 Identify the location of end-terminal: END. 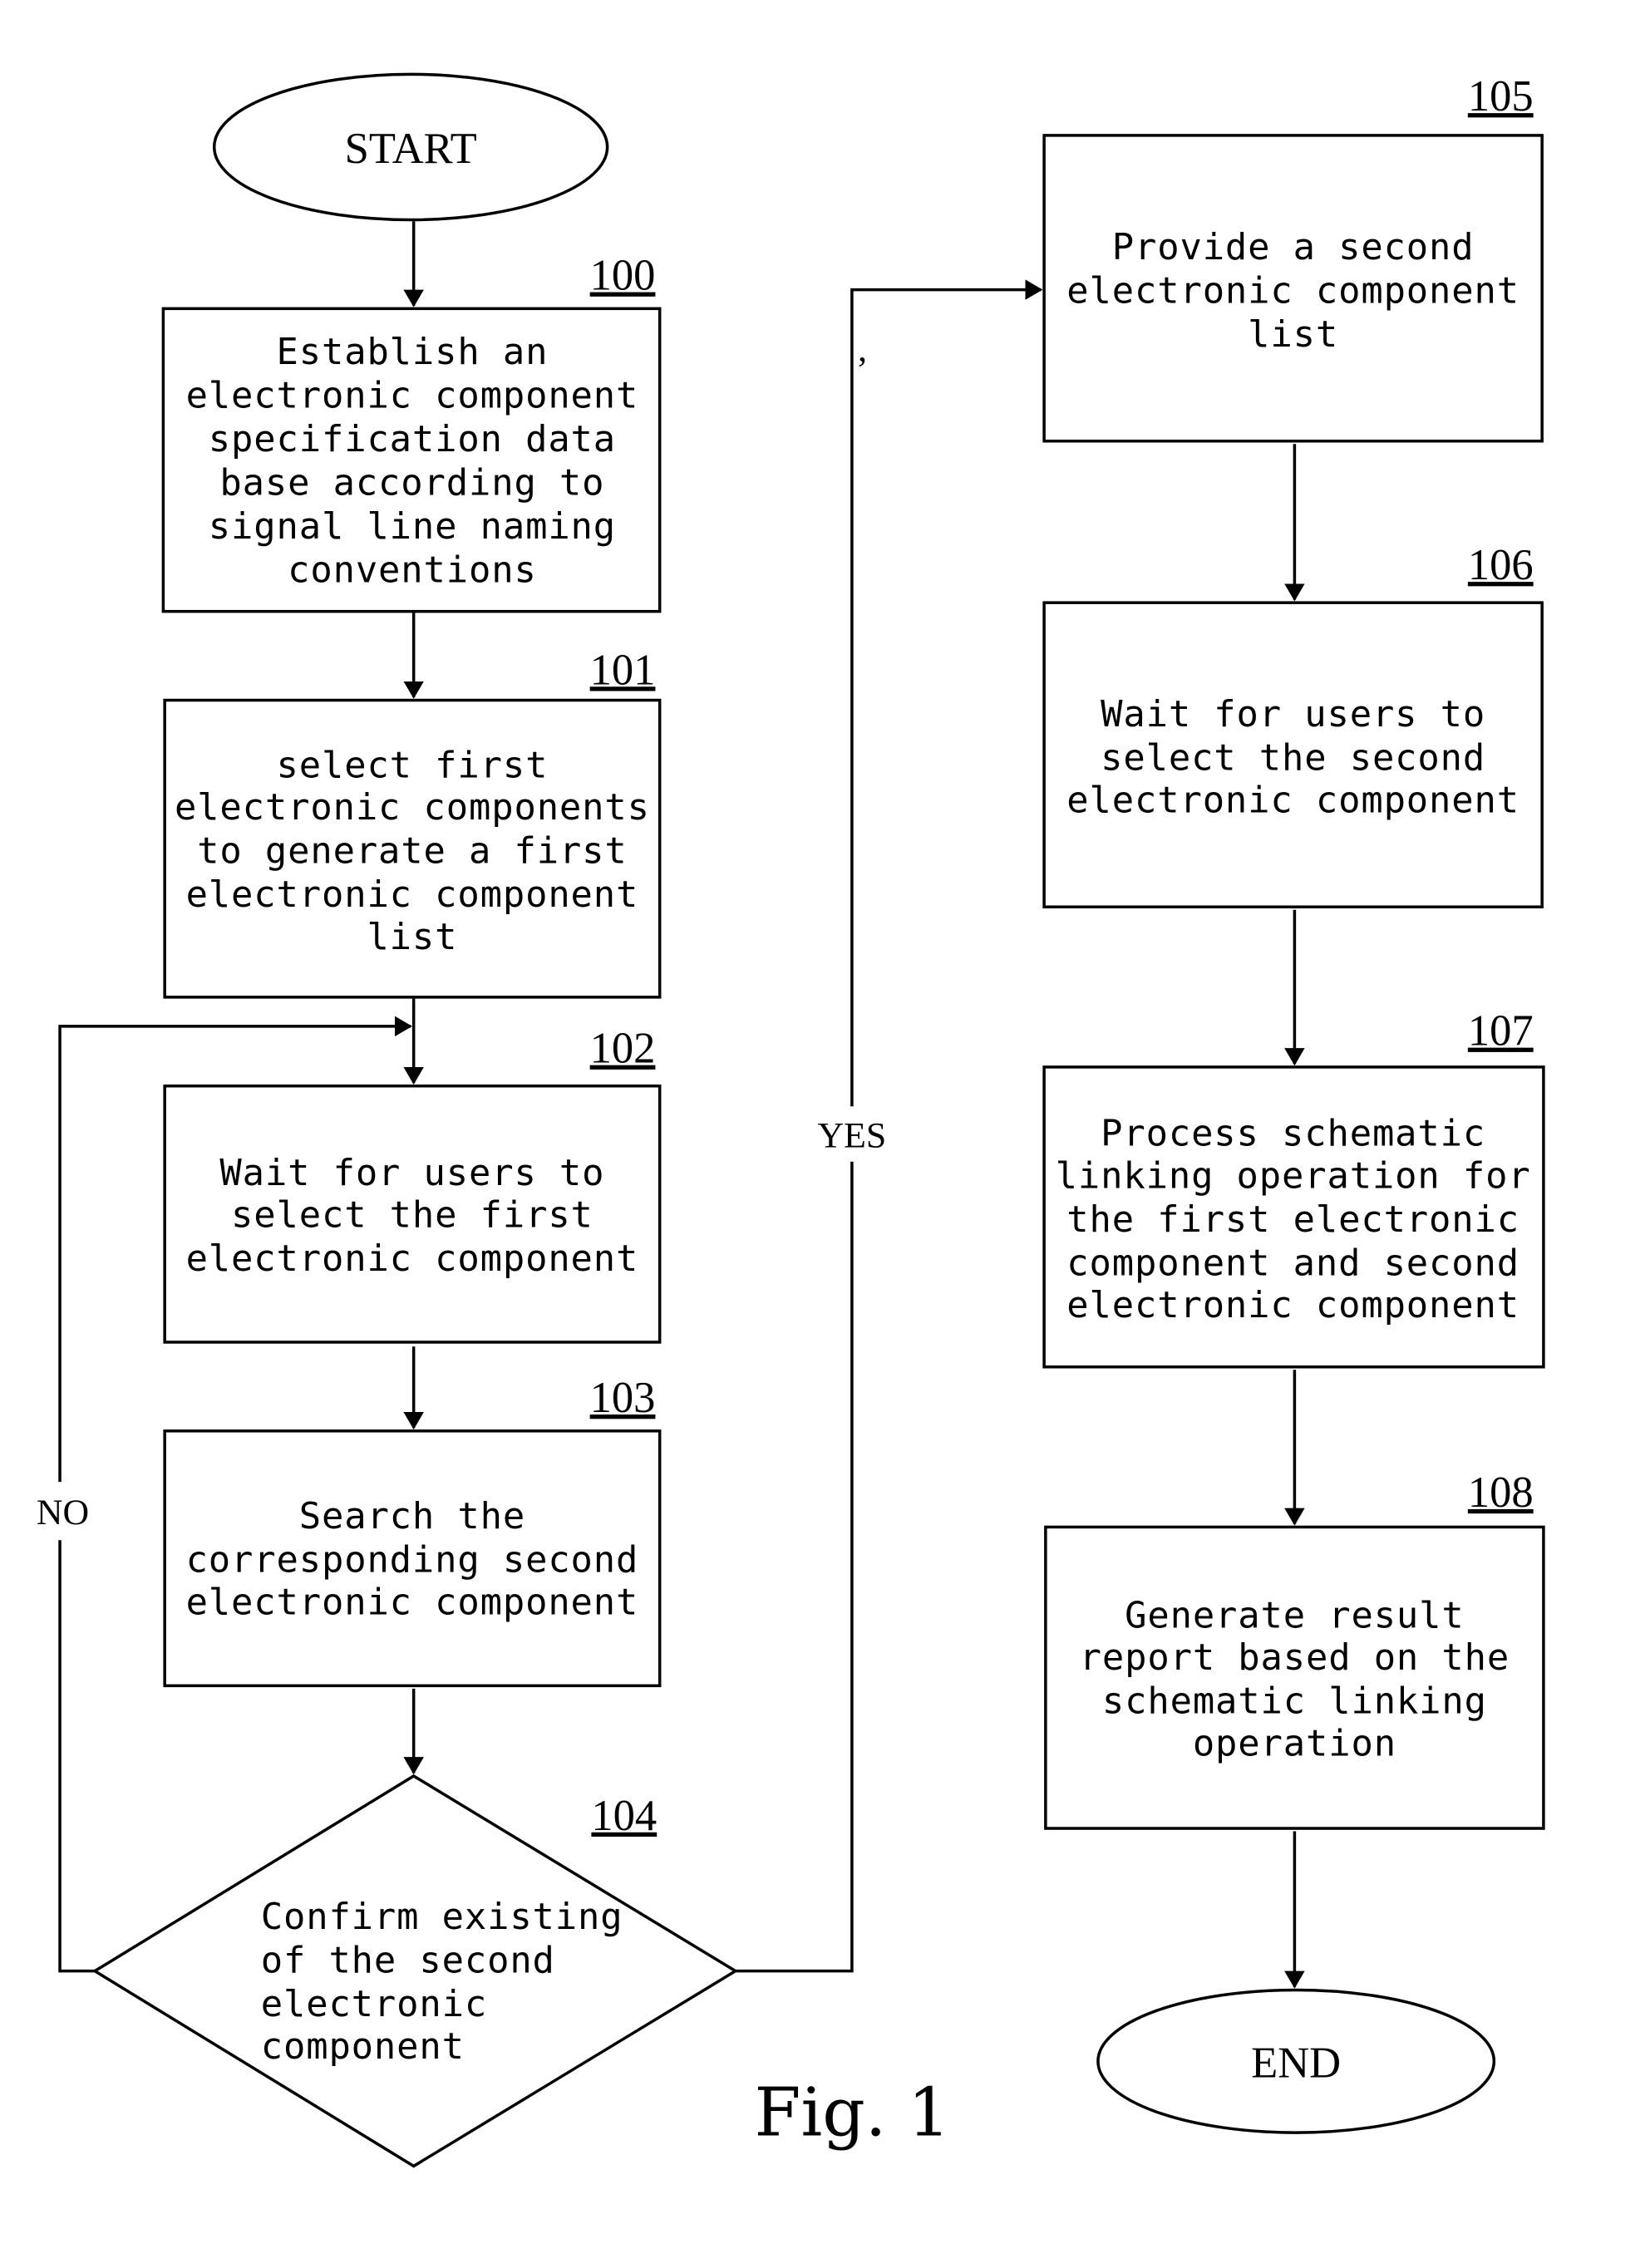
(1296, 2061).